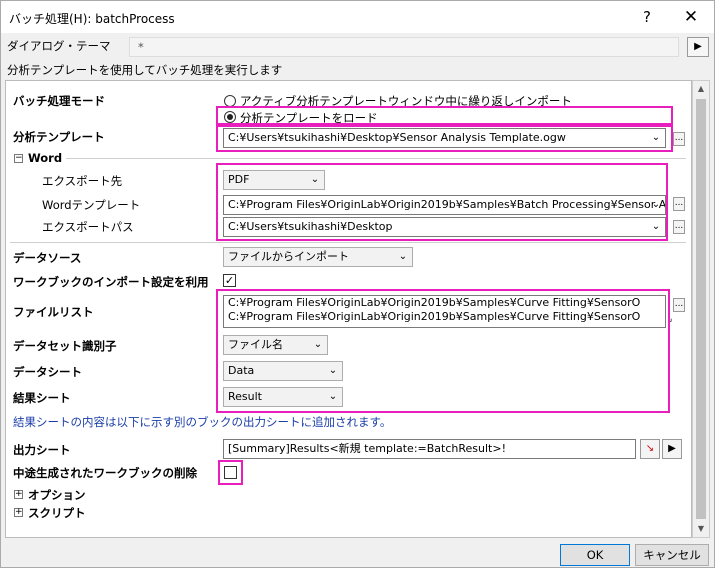 The height and width of the screenshot is (568, 715). I want to click on word-separator, so click(376, 158).